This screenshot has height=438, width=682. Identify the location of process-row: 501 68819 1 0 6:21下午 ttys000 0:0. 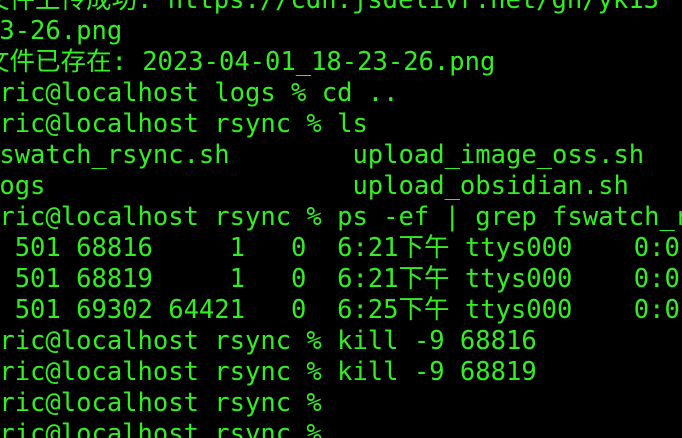
(340, 279).